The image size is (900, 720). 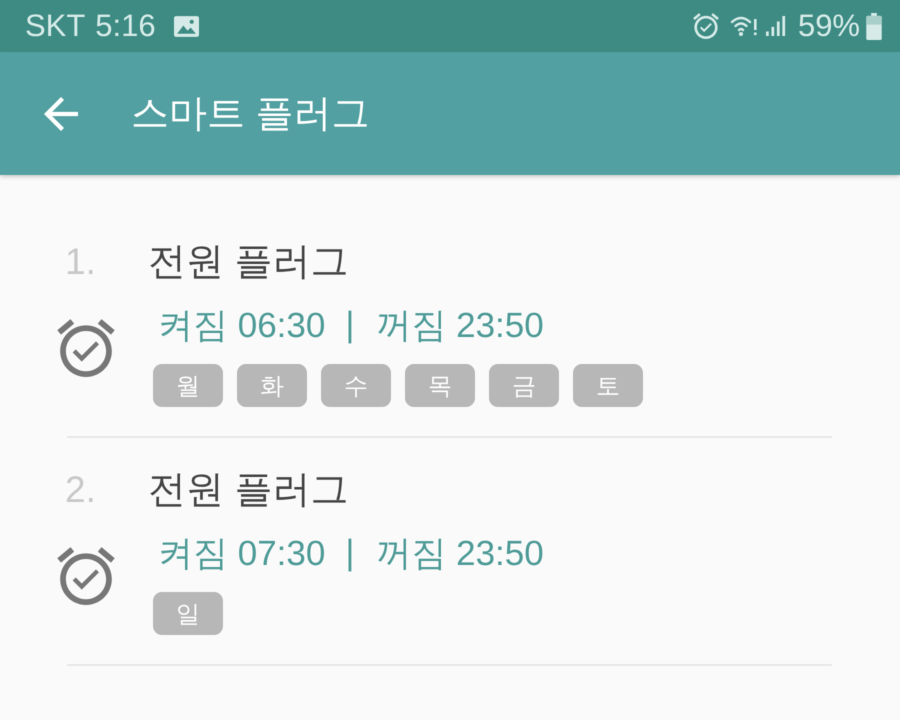 What do you see at coordinates (188, 385) in the screenshot?
I see `day-tag: 월` at bounding box center [188, 385].